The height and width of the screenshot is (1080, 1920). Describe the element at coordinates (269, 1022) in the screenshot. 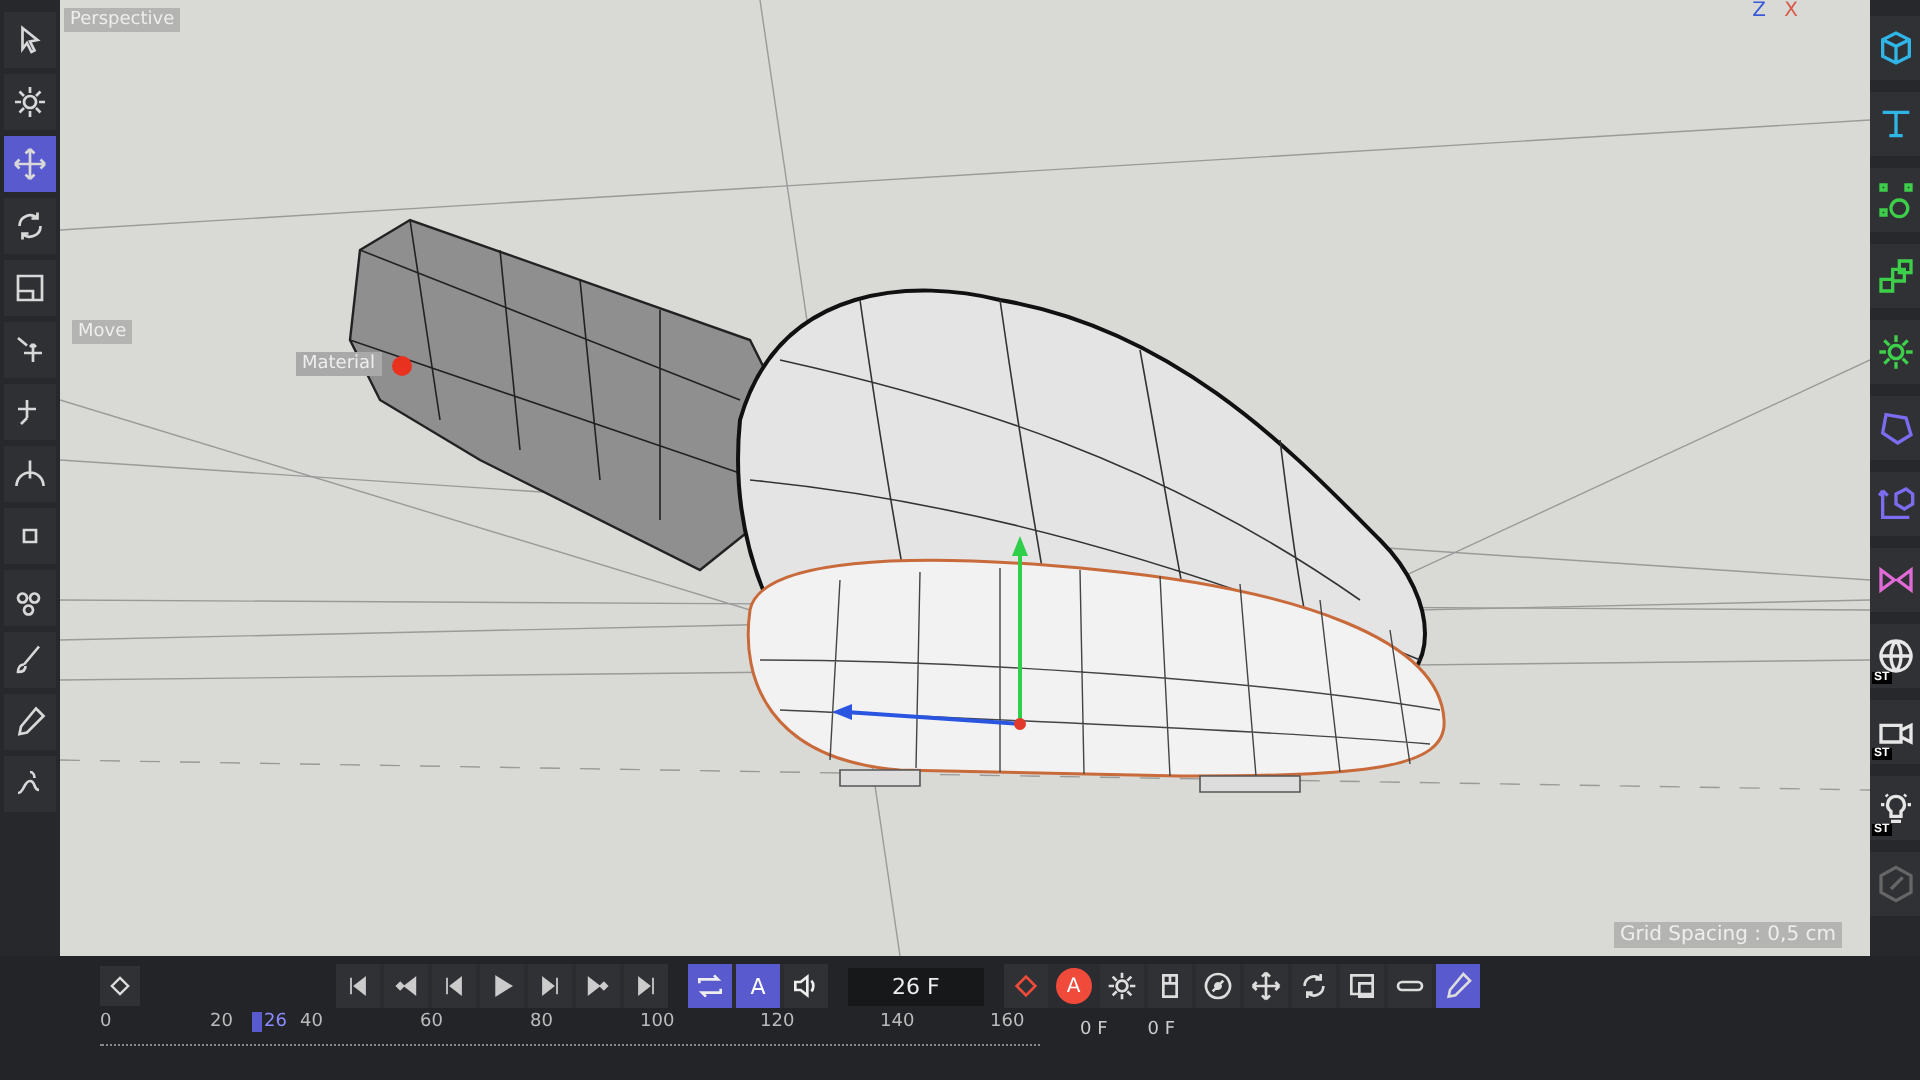

I see `frame-number: 26` at that location.